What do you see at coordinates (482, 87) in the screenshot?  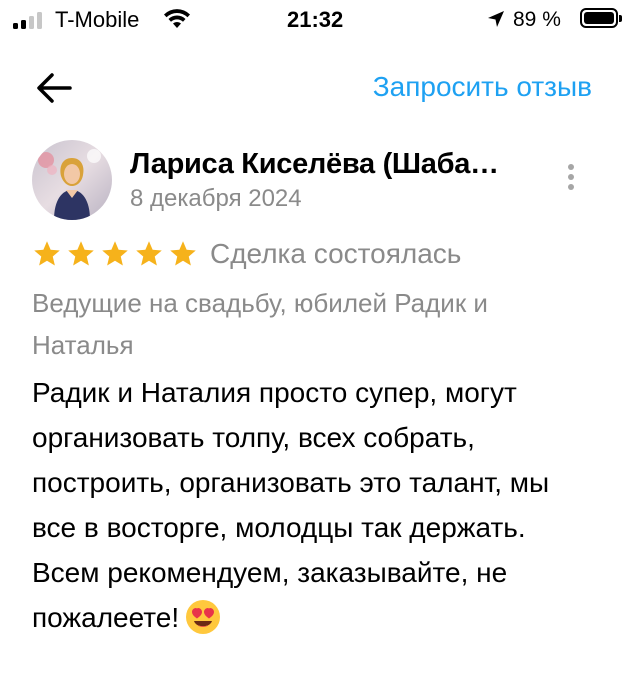 I see `request-review-link: Запросить отзыв` at bounding box center [482, 87].